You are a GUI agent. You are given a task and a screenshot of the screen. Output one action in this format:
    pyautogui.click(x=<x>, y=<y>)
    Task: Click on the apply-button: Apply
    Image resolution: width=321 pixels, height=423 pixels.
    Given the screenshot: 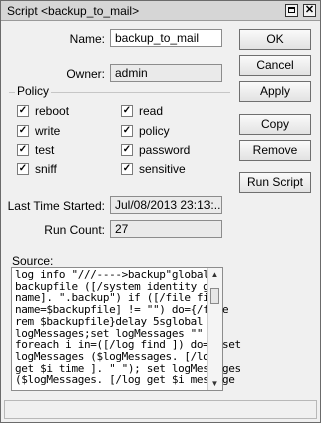 What is the action you would take?
    pyautogui.click(x=275, y=91)
    